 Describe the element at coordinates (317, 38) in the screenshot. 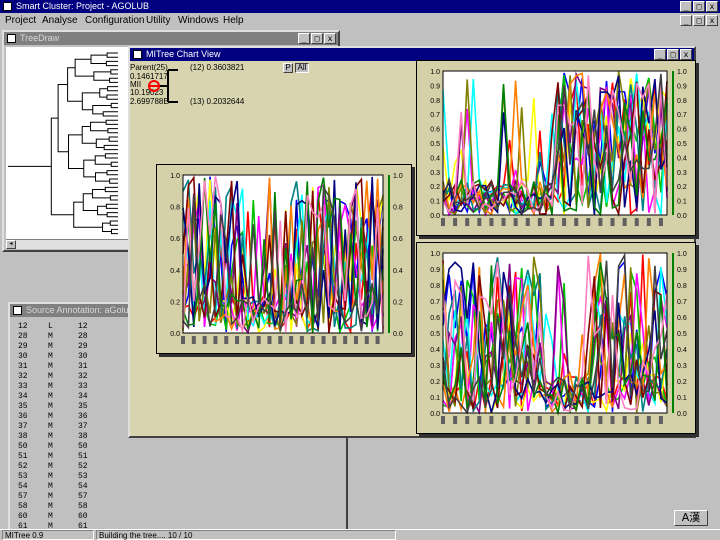

I see `treedraw-maximize-button: □` at that location.